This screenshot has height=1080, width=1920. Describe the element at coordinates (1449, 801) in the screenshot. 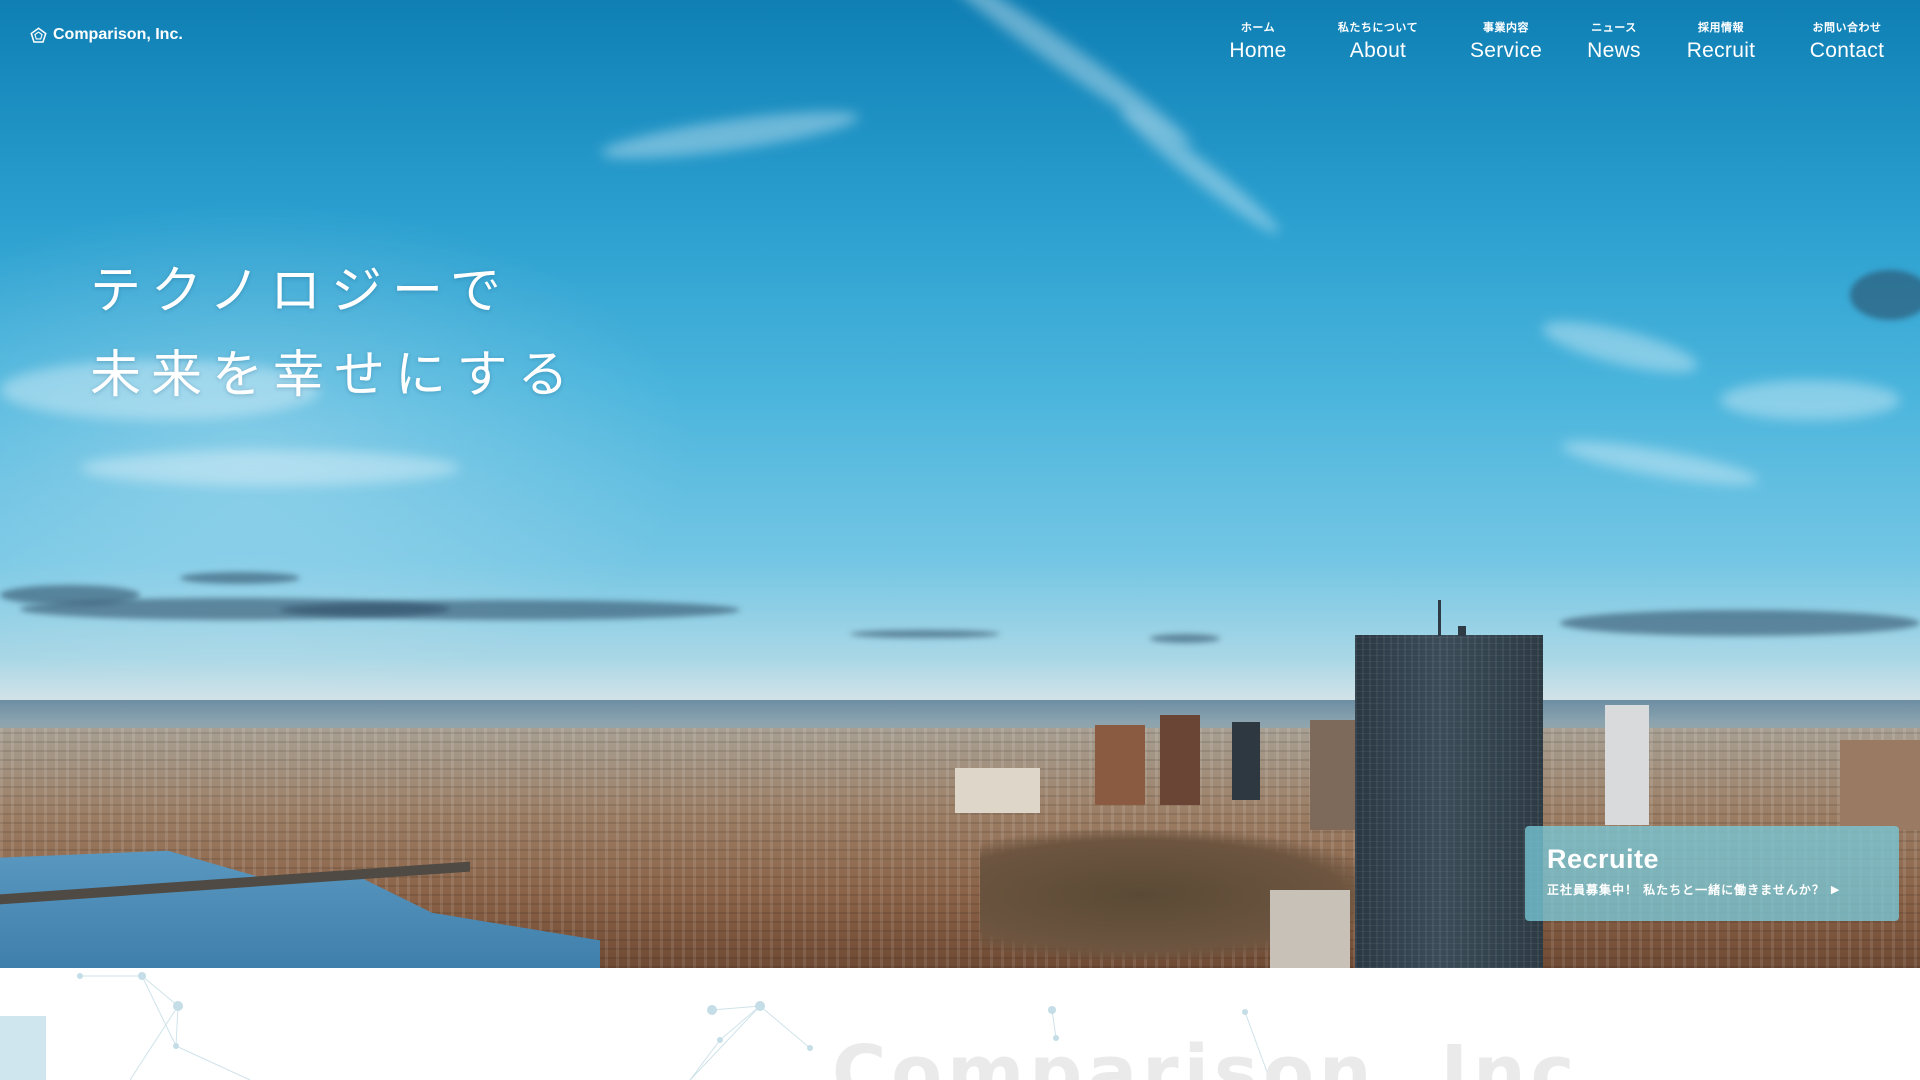

I see `skyscraper` at that location.